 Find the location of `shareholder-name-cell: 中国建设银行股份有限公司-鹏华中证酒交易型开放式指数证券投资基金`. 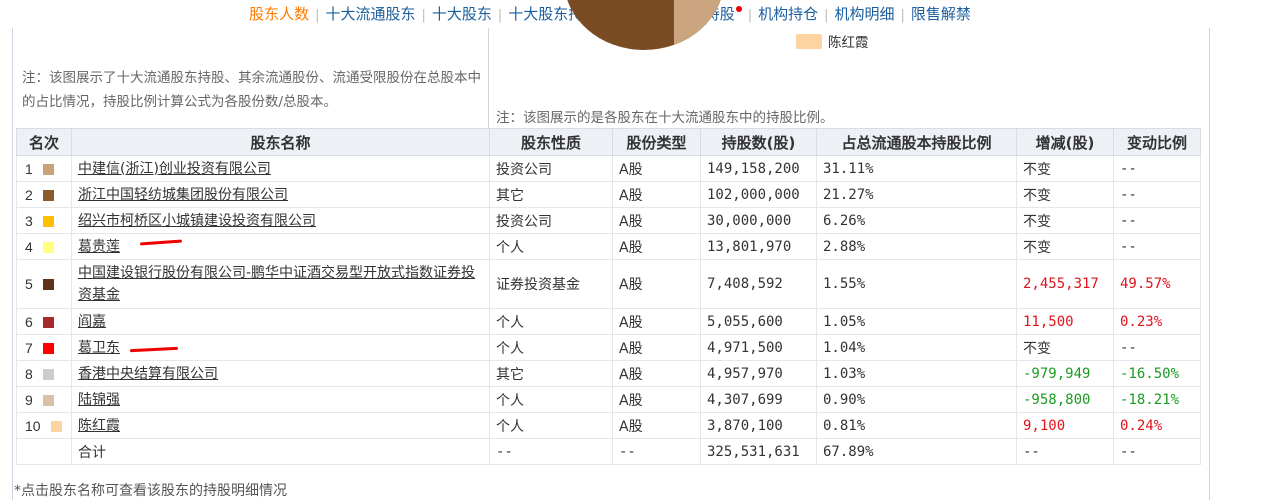

shareholder-name-cell: 中国建设银行股份有限公司-鹏华中证酒交易型开放式指数证券投资基金 is located at coordinates (280, 284).